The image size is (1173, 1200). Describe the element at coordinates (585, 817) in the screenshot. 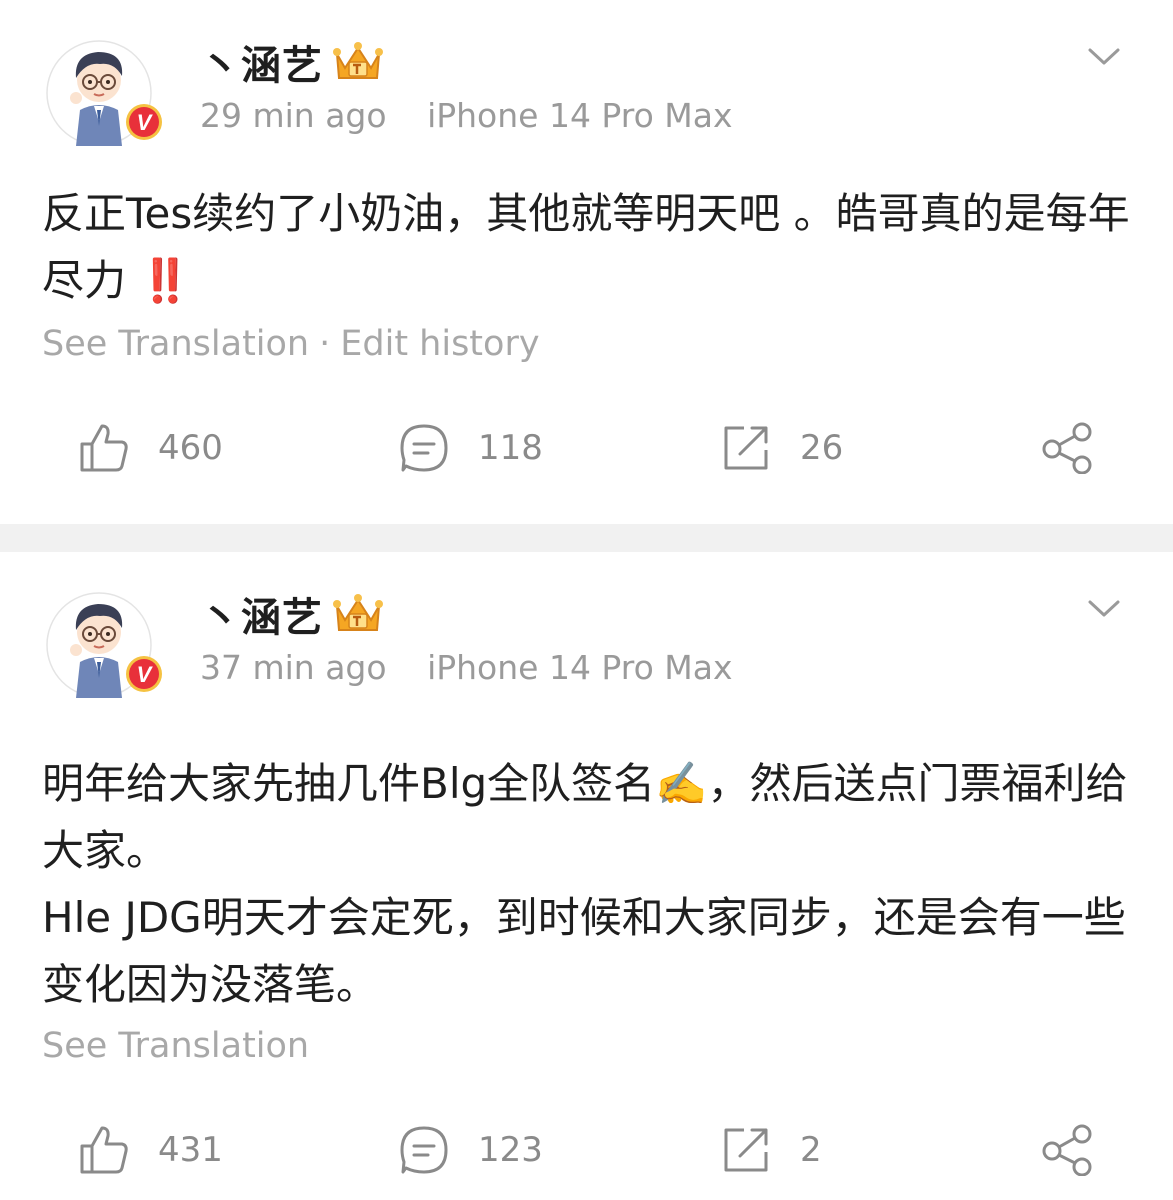

I see `post-text: 明年给大家先抽几件Blg全队签名✍️，然后送点门票福利给大家。` at that location.